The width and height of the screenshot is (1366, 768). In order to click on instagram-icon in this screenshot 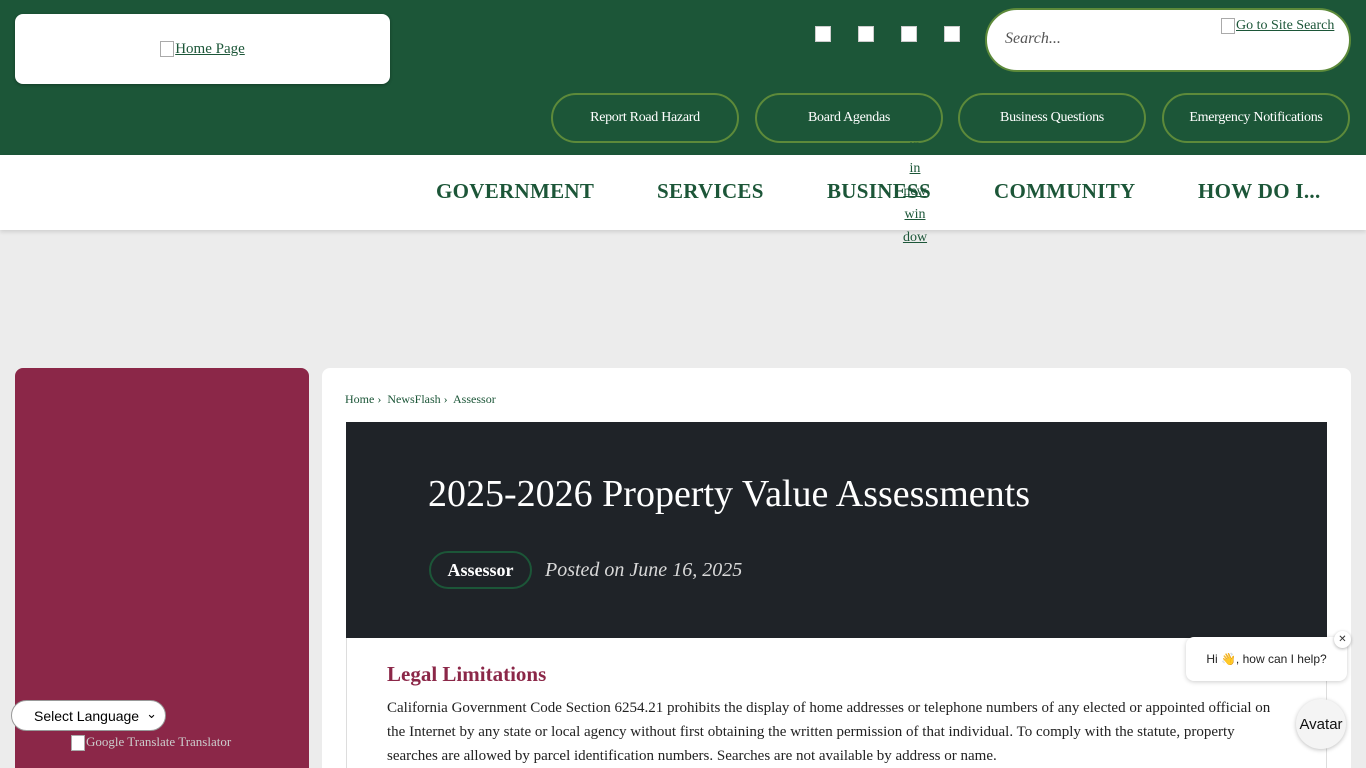, I will do `click(909, 34)`.